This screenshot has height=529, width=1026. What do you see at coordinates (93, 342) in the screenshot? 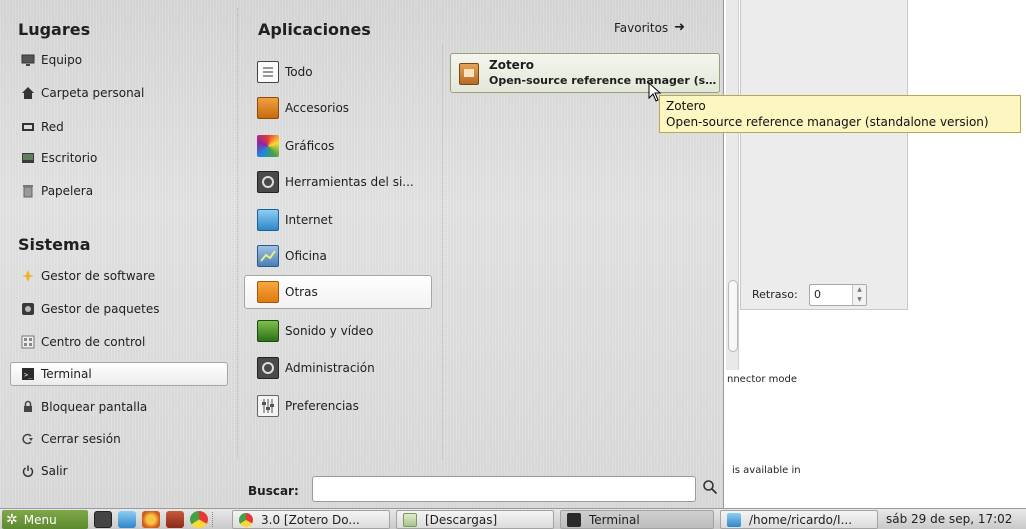
I see `system-label: Centro de control` at bounding box center [93, 342].